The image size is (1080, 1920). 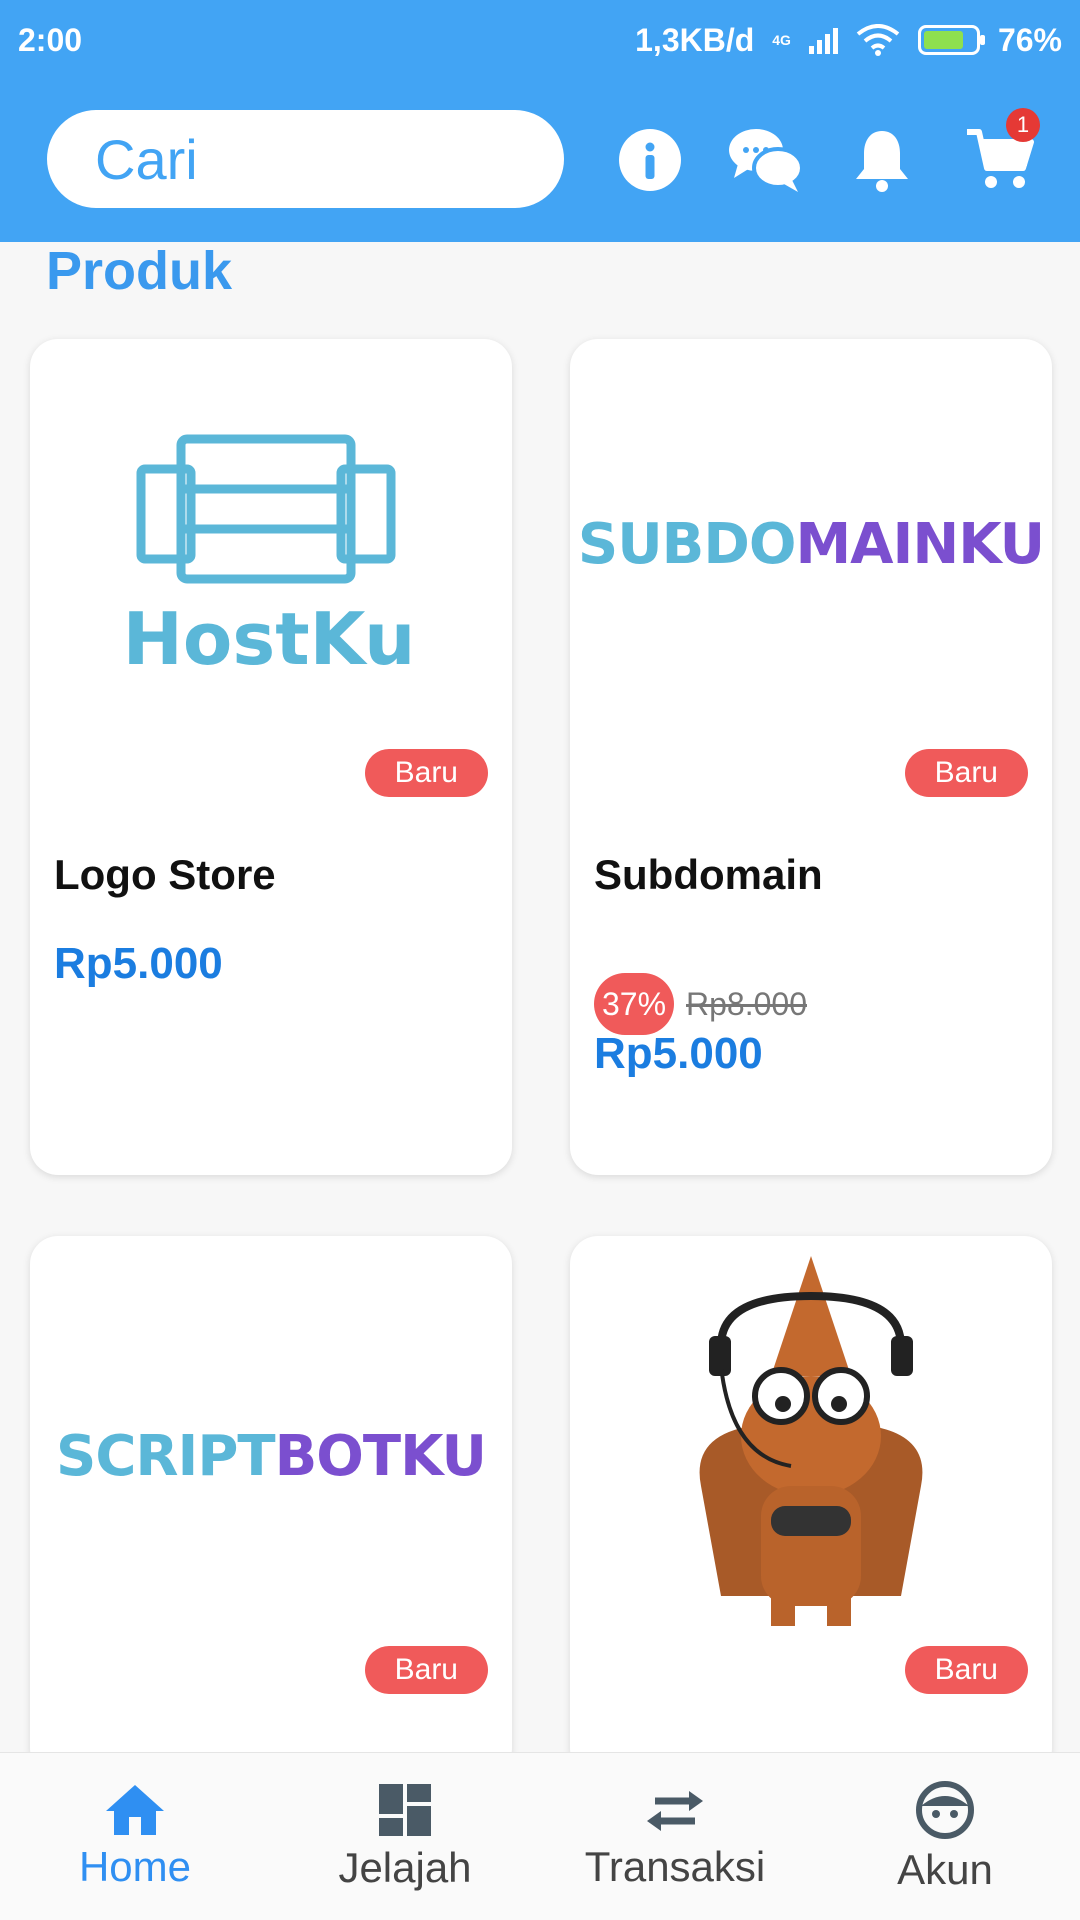 What do you see at coordinates (920, 544) in the screenshot?
I see `product-logo-text: MAINKU` at bounding box center [920, 544].